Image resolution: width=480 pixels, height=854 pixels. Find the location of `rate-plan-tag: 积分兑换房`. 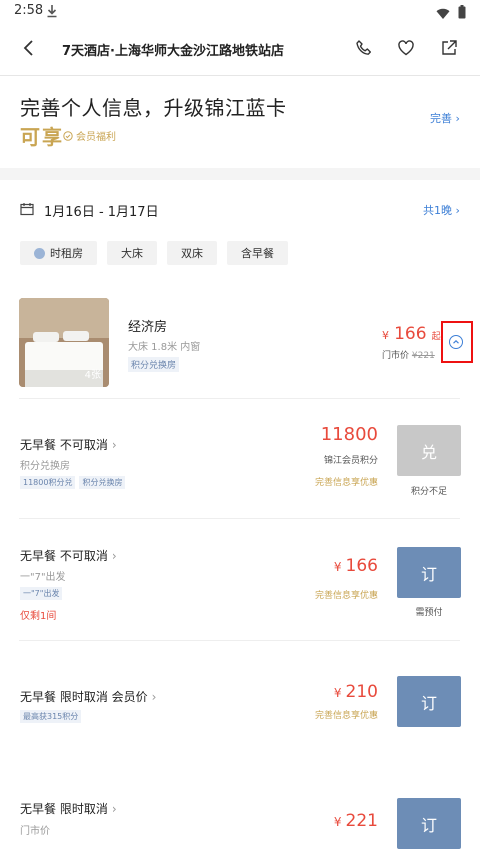

rate-plan-tag: 积分兑换房 is located at coordinates (102, 482).